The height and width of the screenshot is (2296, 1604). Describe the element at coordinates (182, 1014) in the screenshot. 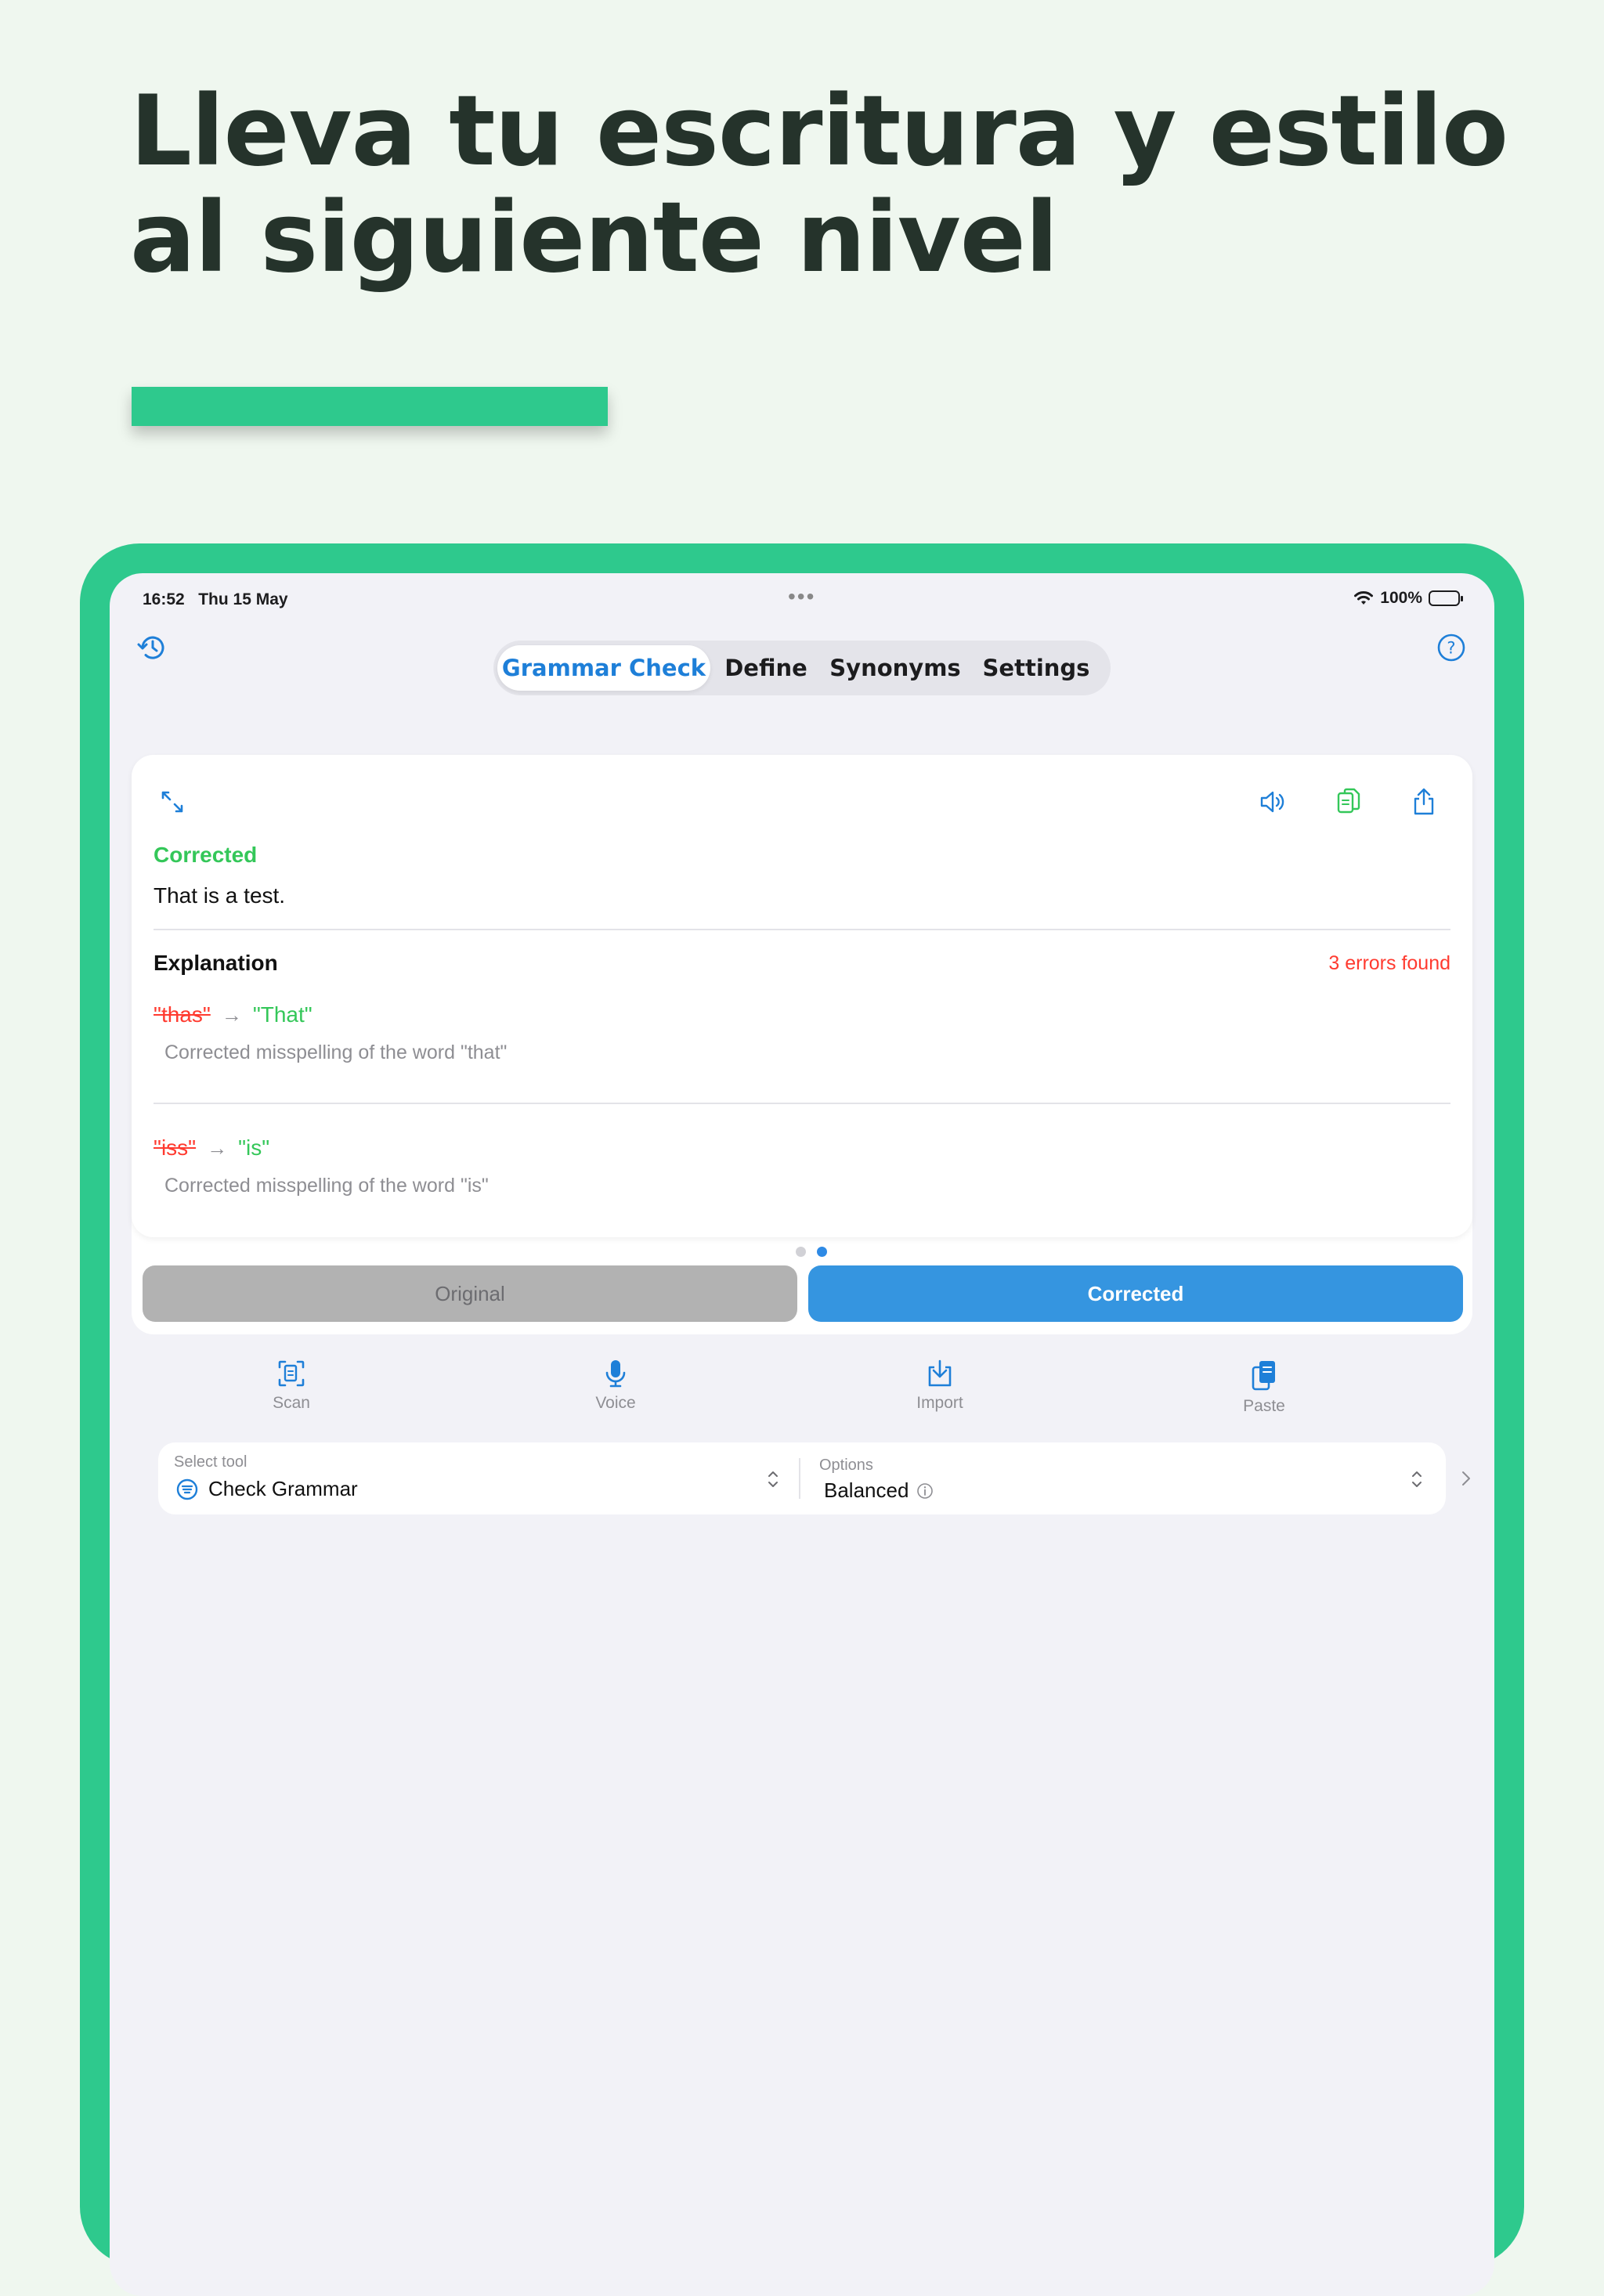

I see `change-old-word: "thas"` at that location.